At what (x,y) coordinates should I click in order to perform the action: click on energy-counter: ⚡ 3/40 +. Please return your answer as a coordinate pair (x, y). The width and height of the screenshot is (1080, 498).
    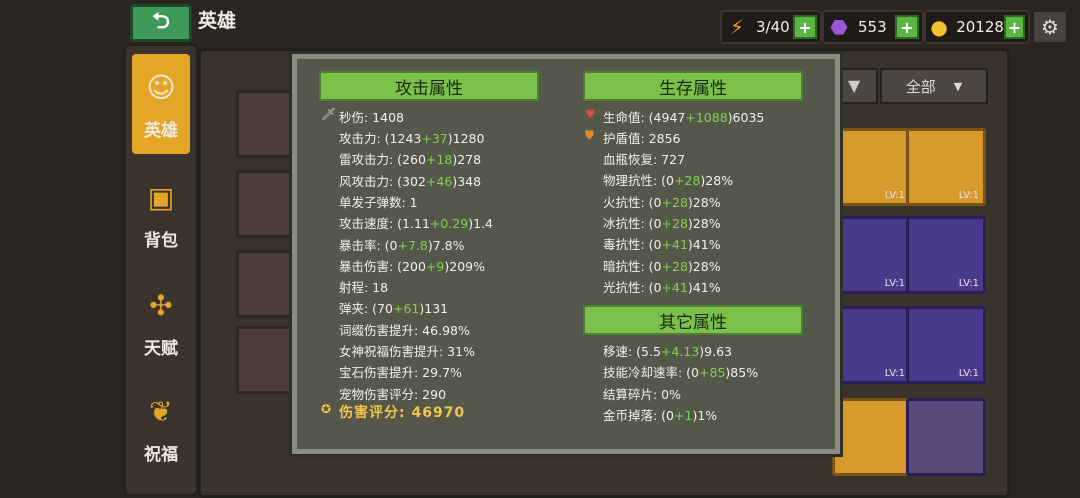
    Looking at the image, I should click on (771, 27).